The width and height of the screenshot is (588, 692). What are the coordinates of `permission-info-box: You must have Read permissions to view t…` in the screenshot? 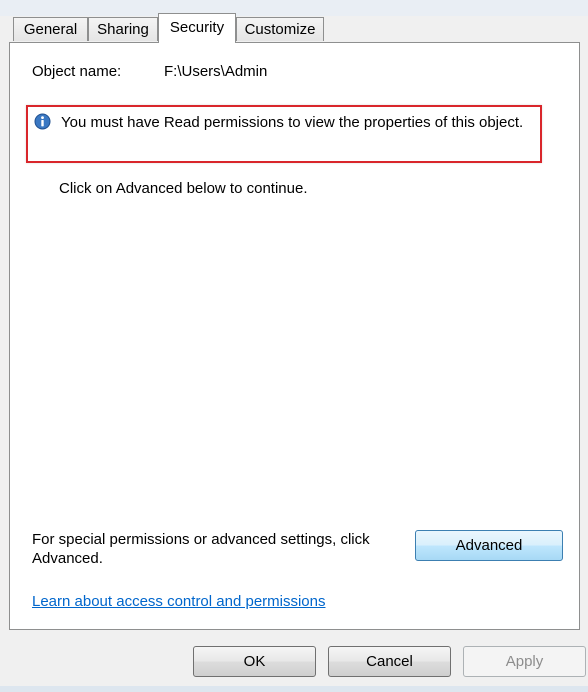 It's located at (284, 134).